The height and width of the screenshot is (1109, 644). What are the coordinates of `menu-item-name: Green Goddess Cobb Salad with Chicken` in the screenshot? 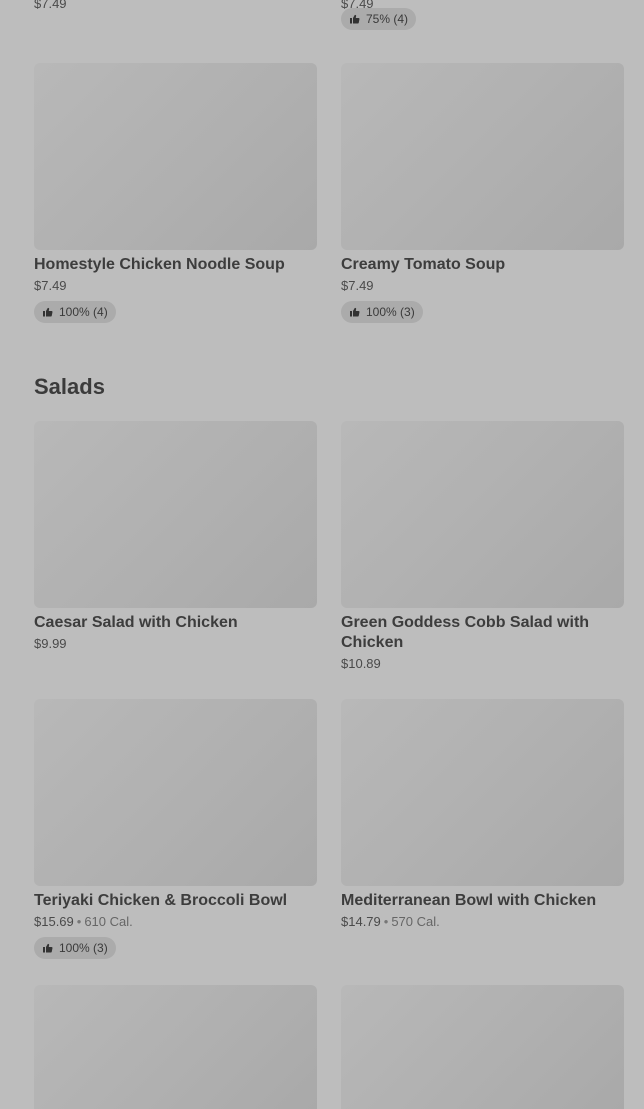 It's located at (465, 632).